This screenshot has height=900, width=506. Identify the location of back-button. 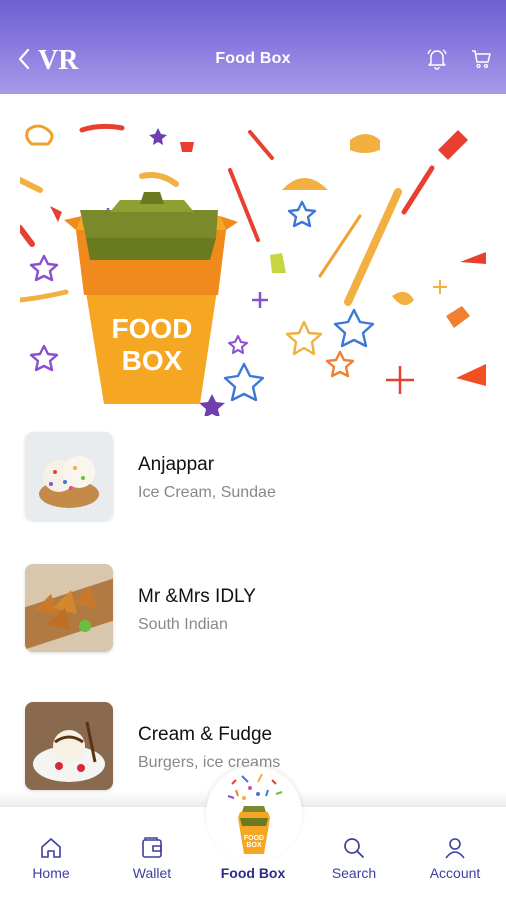
(24, 59).